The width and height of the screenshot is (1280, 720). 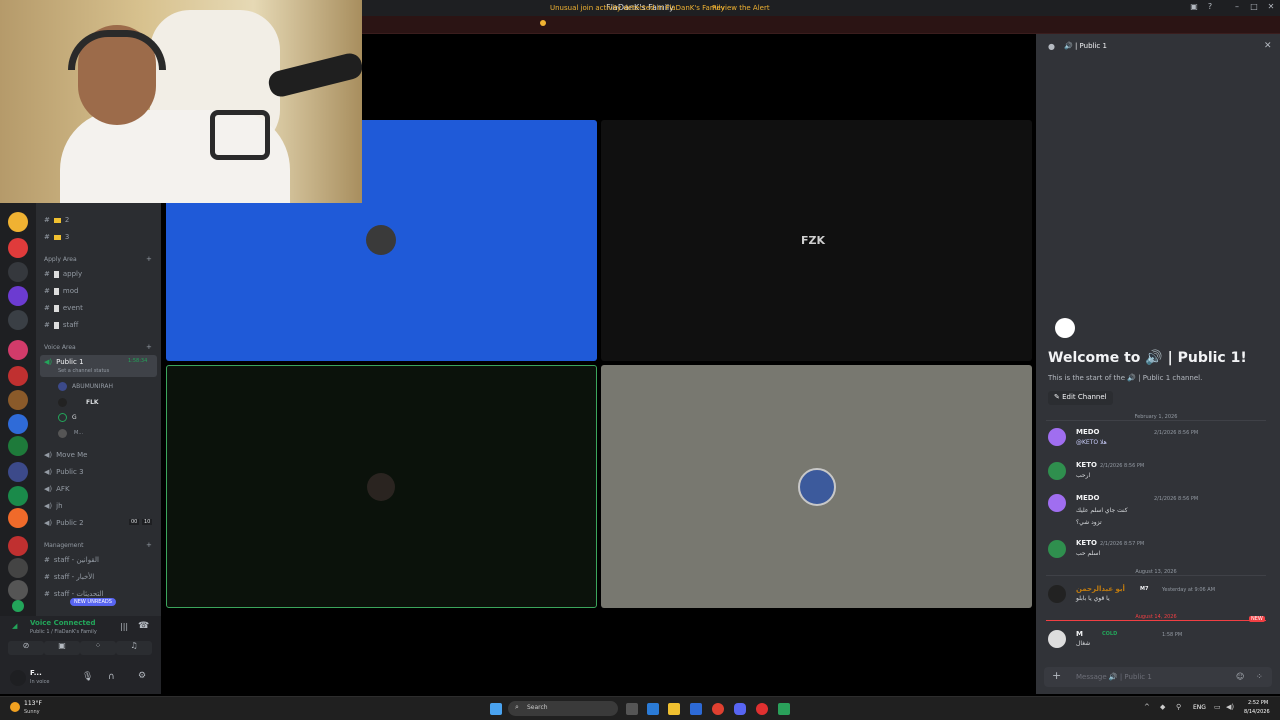 I want to click on close-chat-button: ✕, so click(x=1268, y=46).